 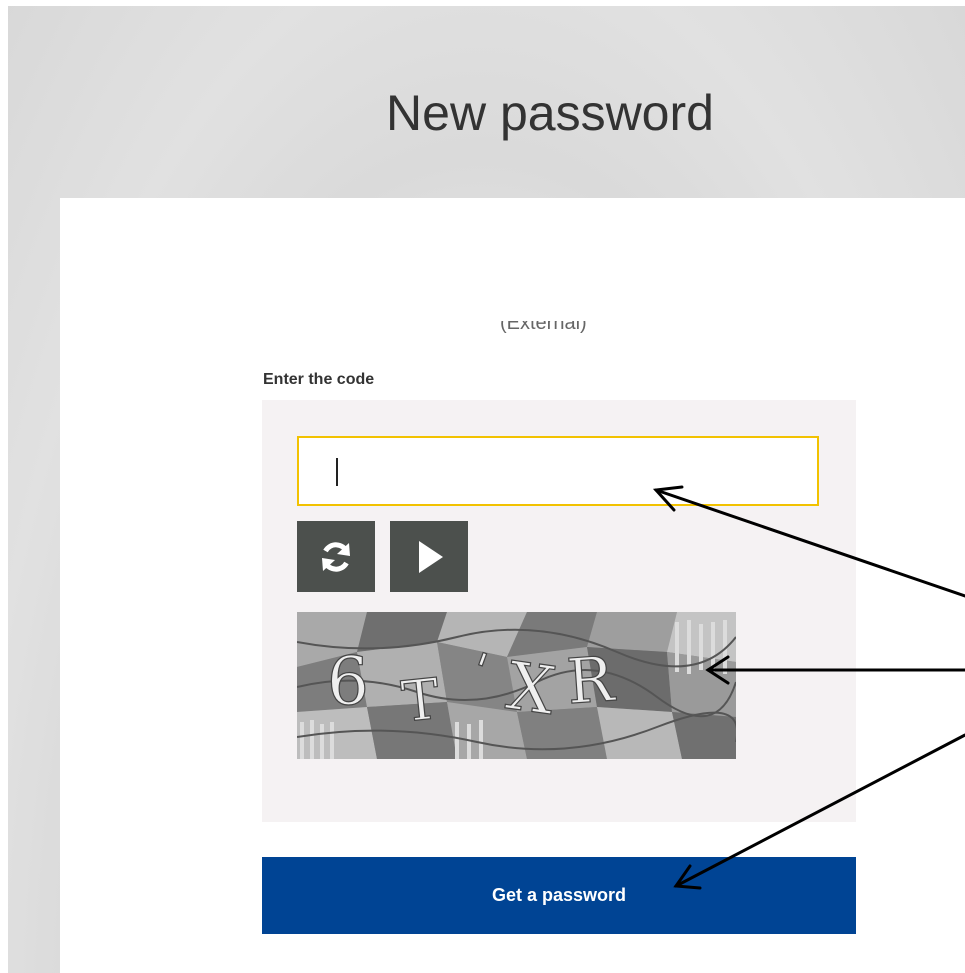 I want to click on get-password-button: Get a password, so click(x=559, y=895).